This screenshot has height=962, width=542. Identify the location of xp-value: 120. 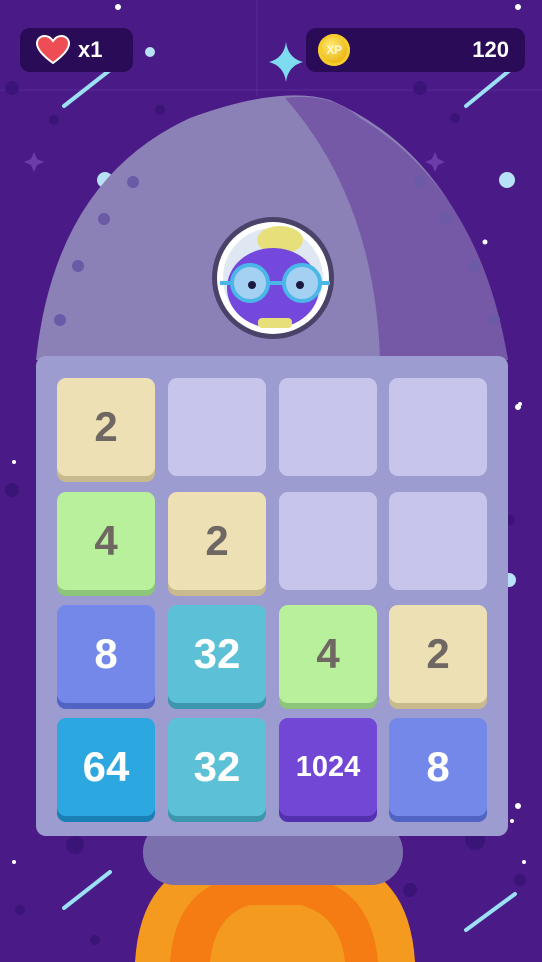
(490, 49).